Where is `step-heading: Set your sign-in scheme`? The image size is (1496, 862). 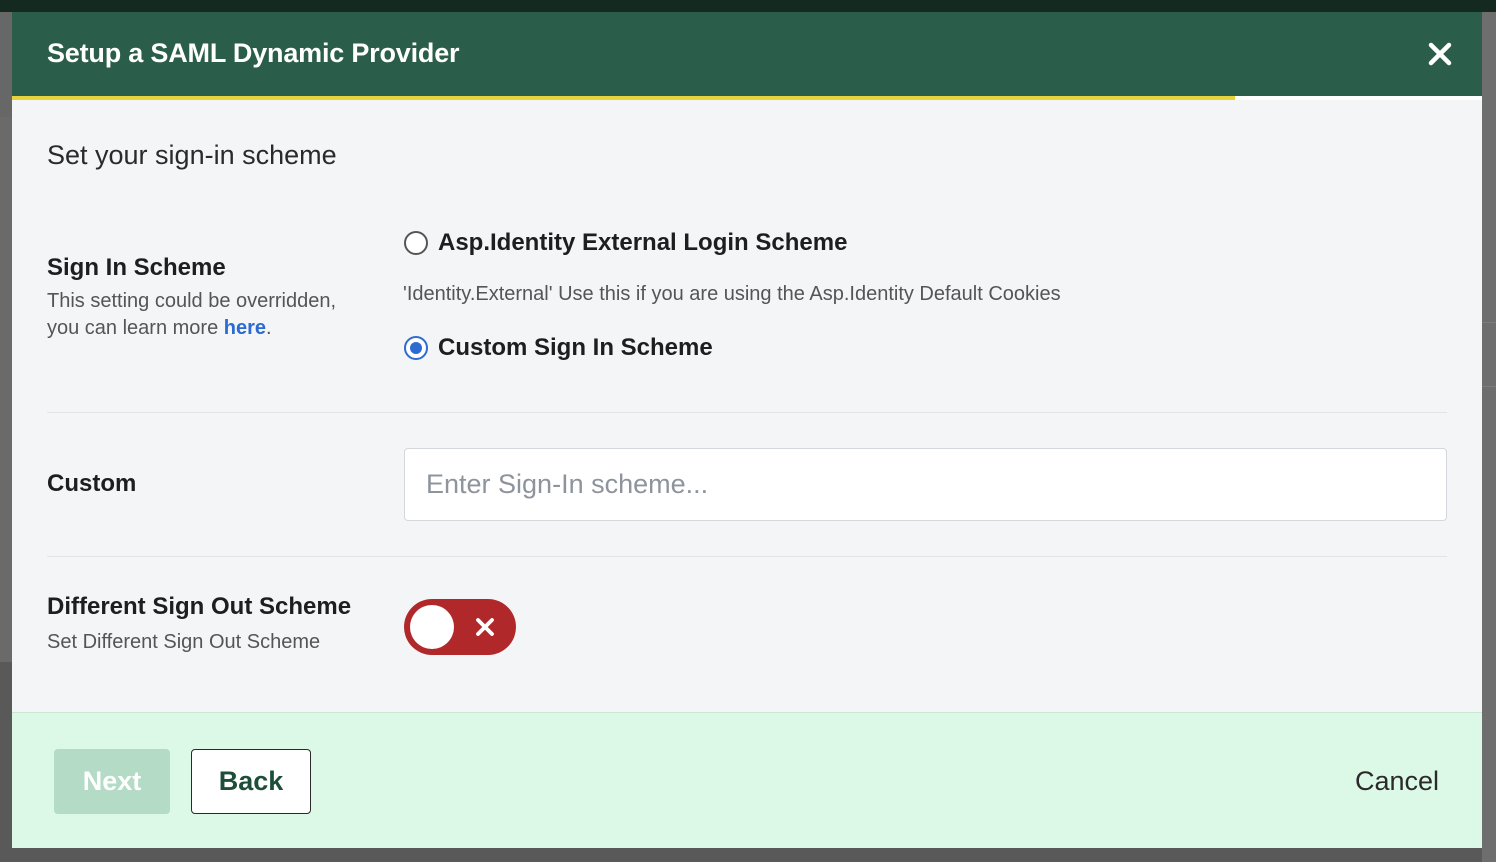 step-heading: Set your sign-in scheme is located at coordinates (192, 155).